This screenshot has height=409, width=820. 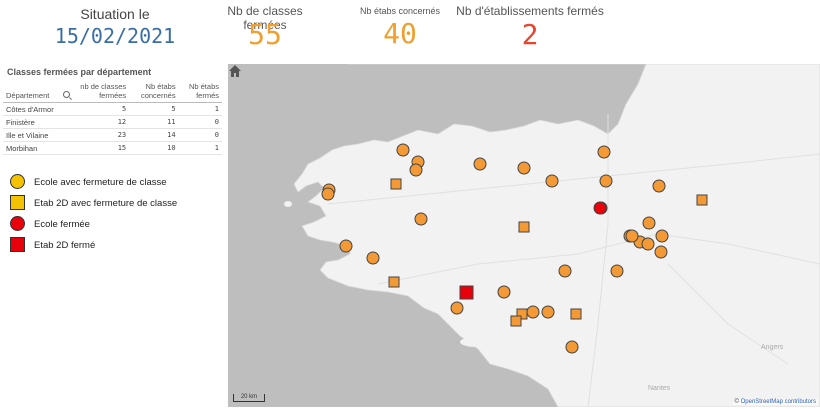 What do you see at coordinates (102, 91) in the screenshot?
I see `column-header-closed-classes: nb de classes fermées` at bounding box center [102, 91].